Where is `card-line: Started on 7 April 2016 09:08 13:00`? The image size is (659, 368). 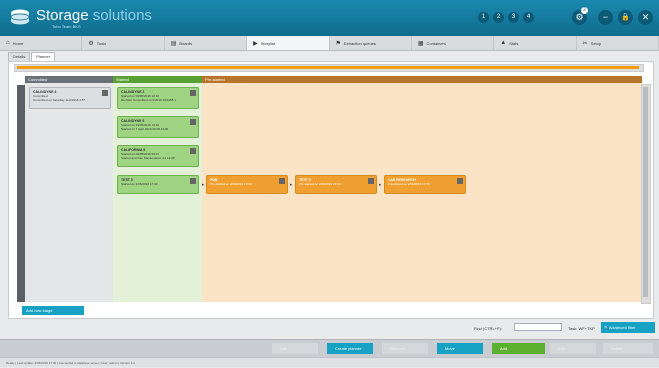
card-line: Started on 7 April 2016 09:08 13:00 is located at coordinates (145, 129).